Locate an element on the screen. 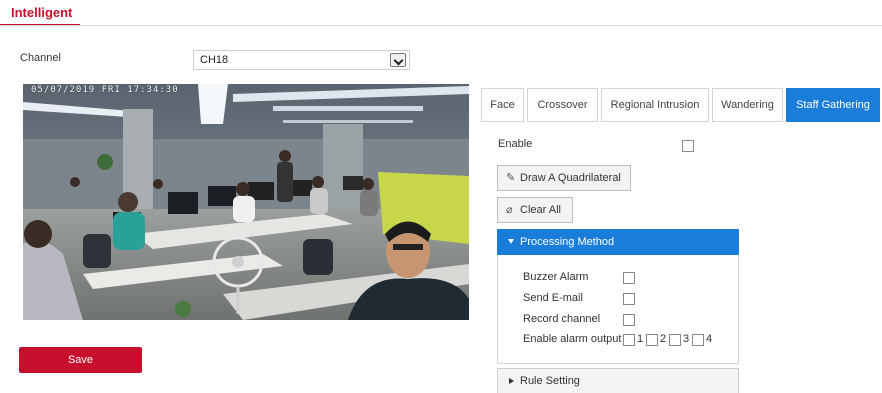 The width and height of the screenshot is (882, 393). record-channel-label: Record channel is located at coordinates (562, 319).